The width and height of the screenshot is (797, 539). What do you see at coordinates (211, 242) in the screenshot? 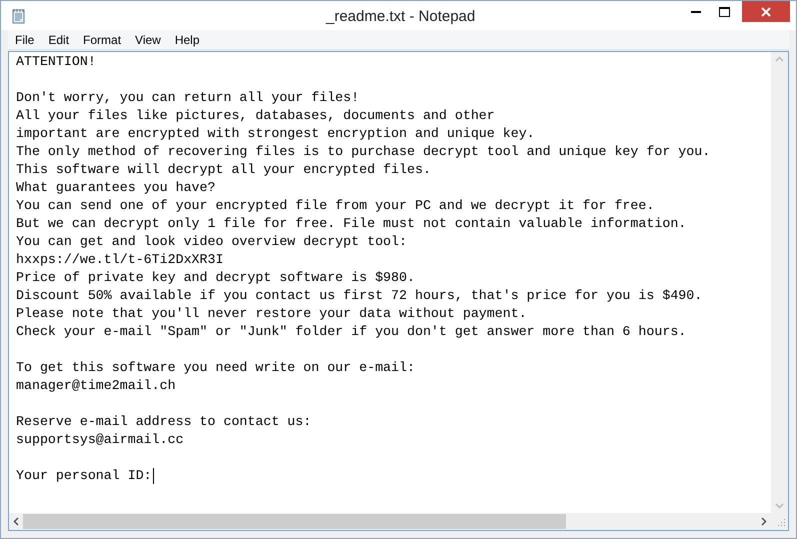
I see `text-line: You can get and look video overview decrypt tool:` at bounding box center [211, 242].